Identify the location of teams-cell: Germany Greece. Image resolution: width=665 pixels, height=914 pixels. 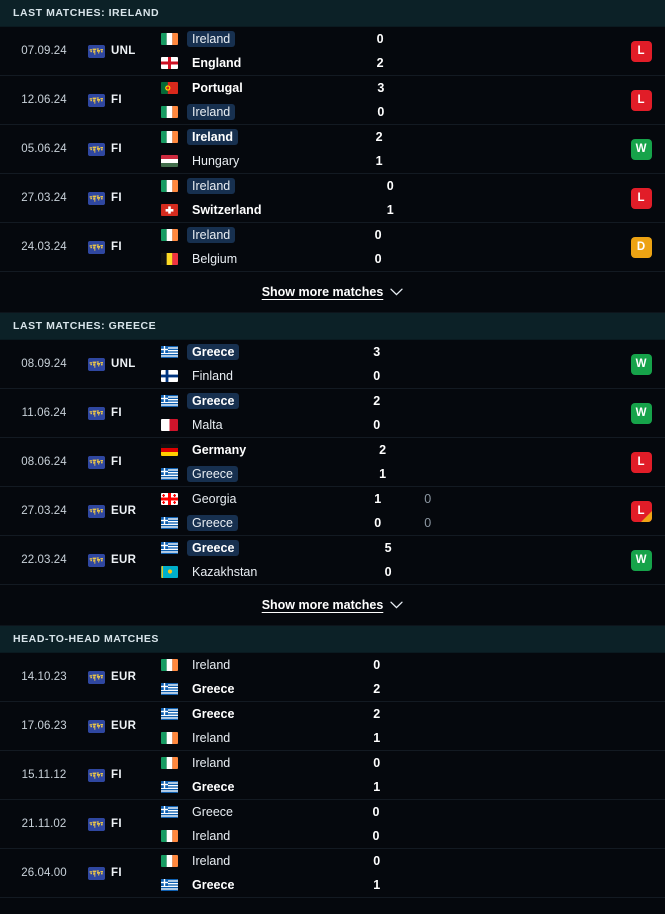
(265, 462).